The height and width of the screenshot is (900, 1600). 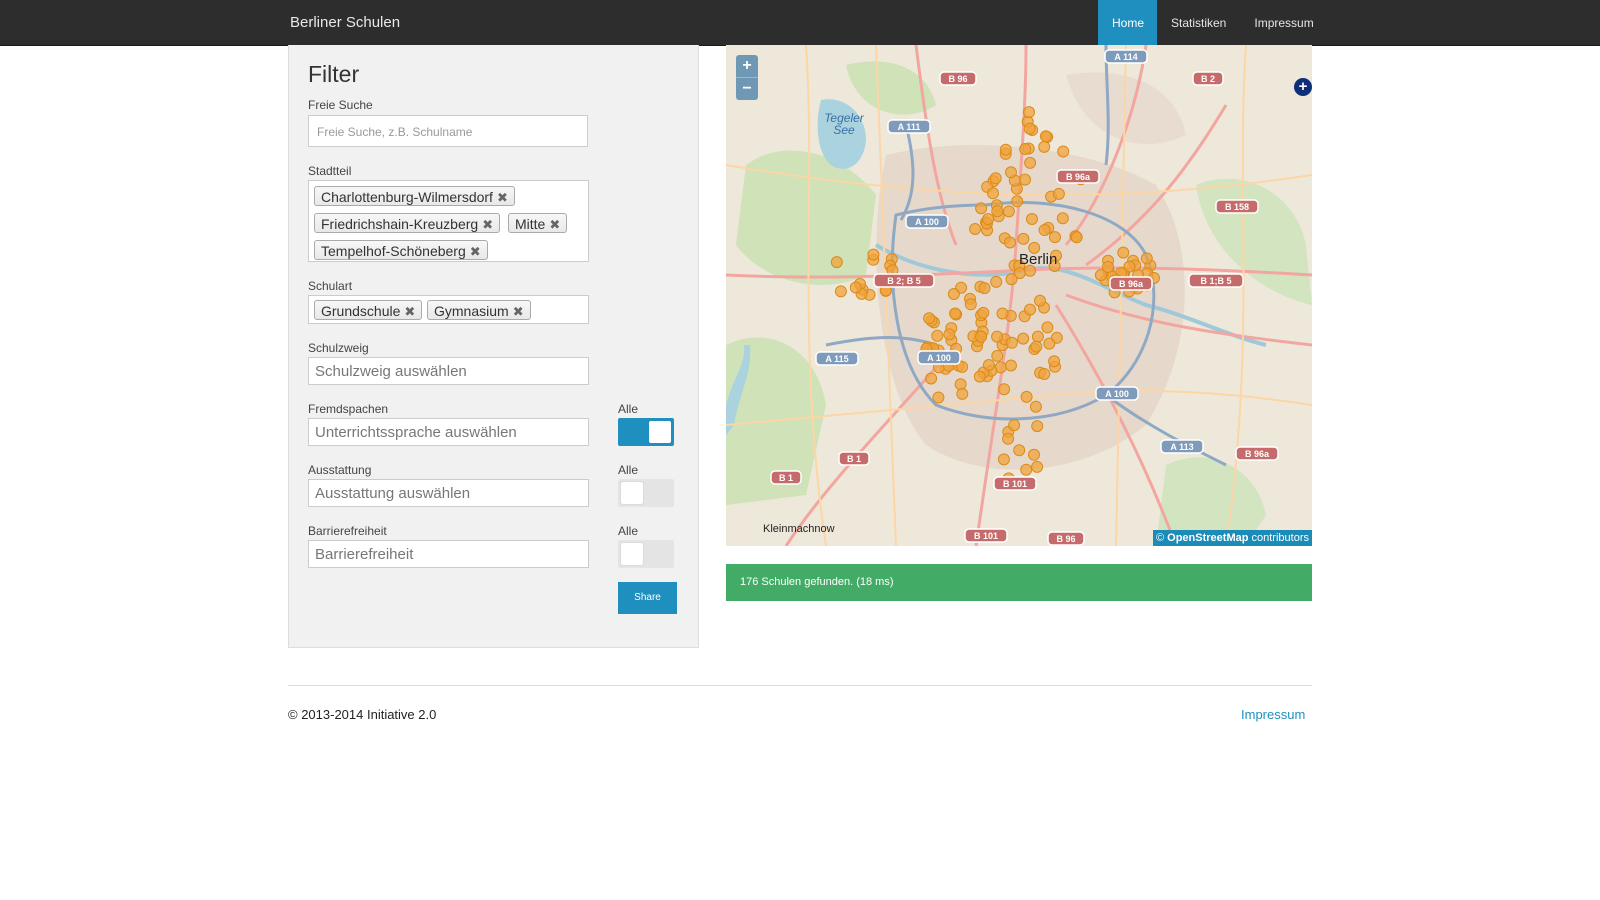 I want to click on school-type-tag: Grundschule ✖, so click(x=368, y=310).